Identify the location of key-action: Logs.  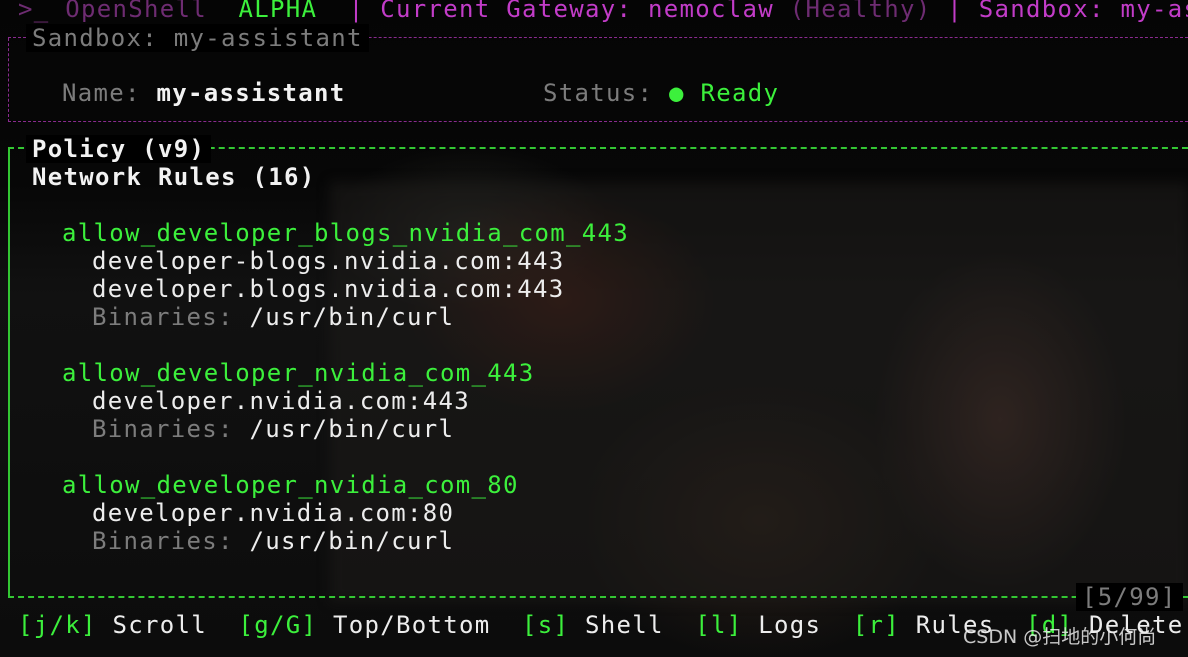
(789, 625).